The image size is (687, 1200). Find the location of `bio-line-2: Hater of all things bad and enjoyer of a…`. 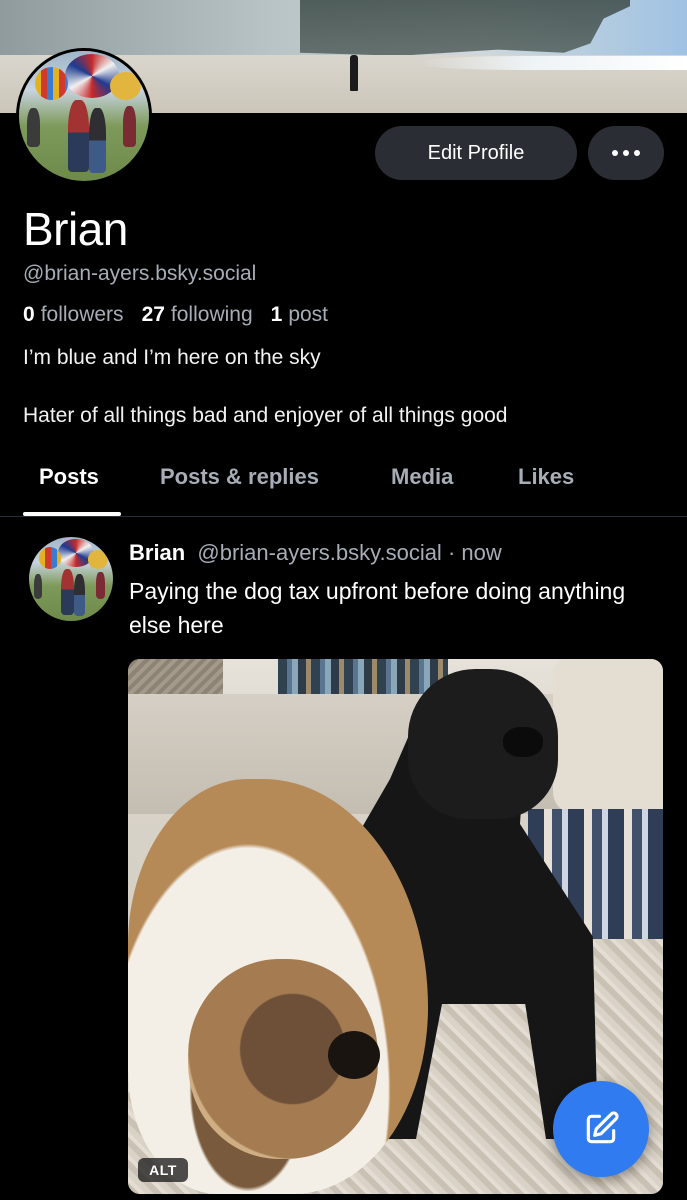

bio-line-2: Hater of all things bad and enjoyer of a… is located at coordinates (265, 415).